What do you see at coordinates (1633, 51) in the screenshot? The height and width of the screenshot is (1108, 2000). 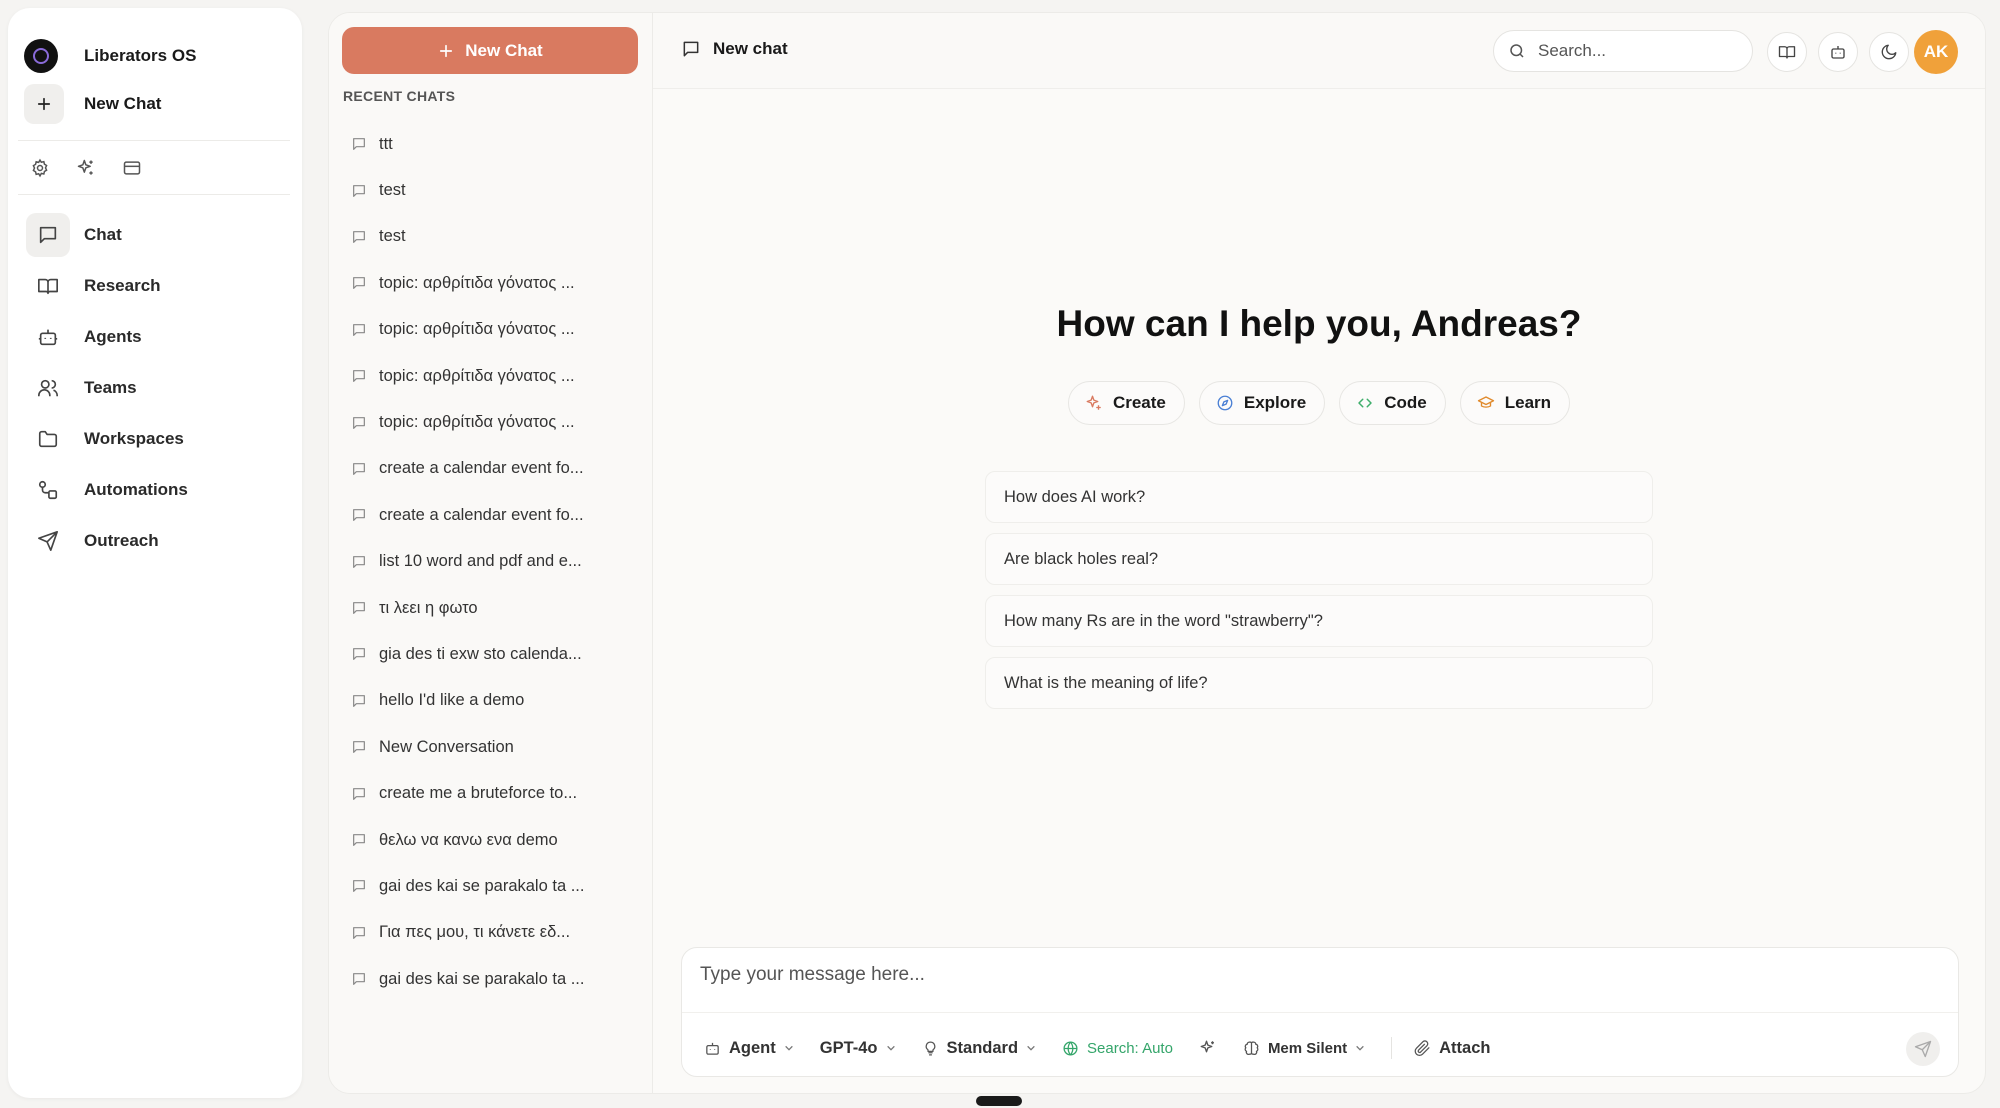 I see `search-input` at bounding box center [1633, 51].